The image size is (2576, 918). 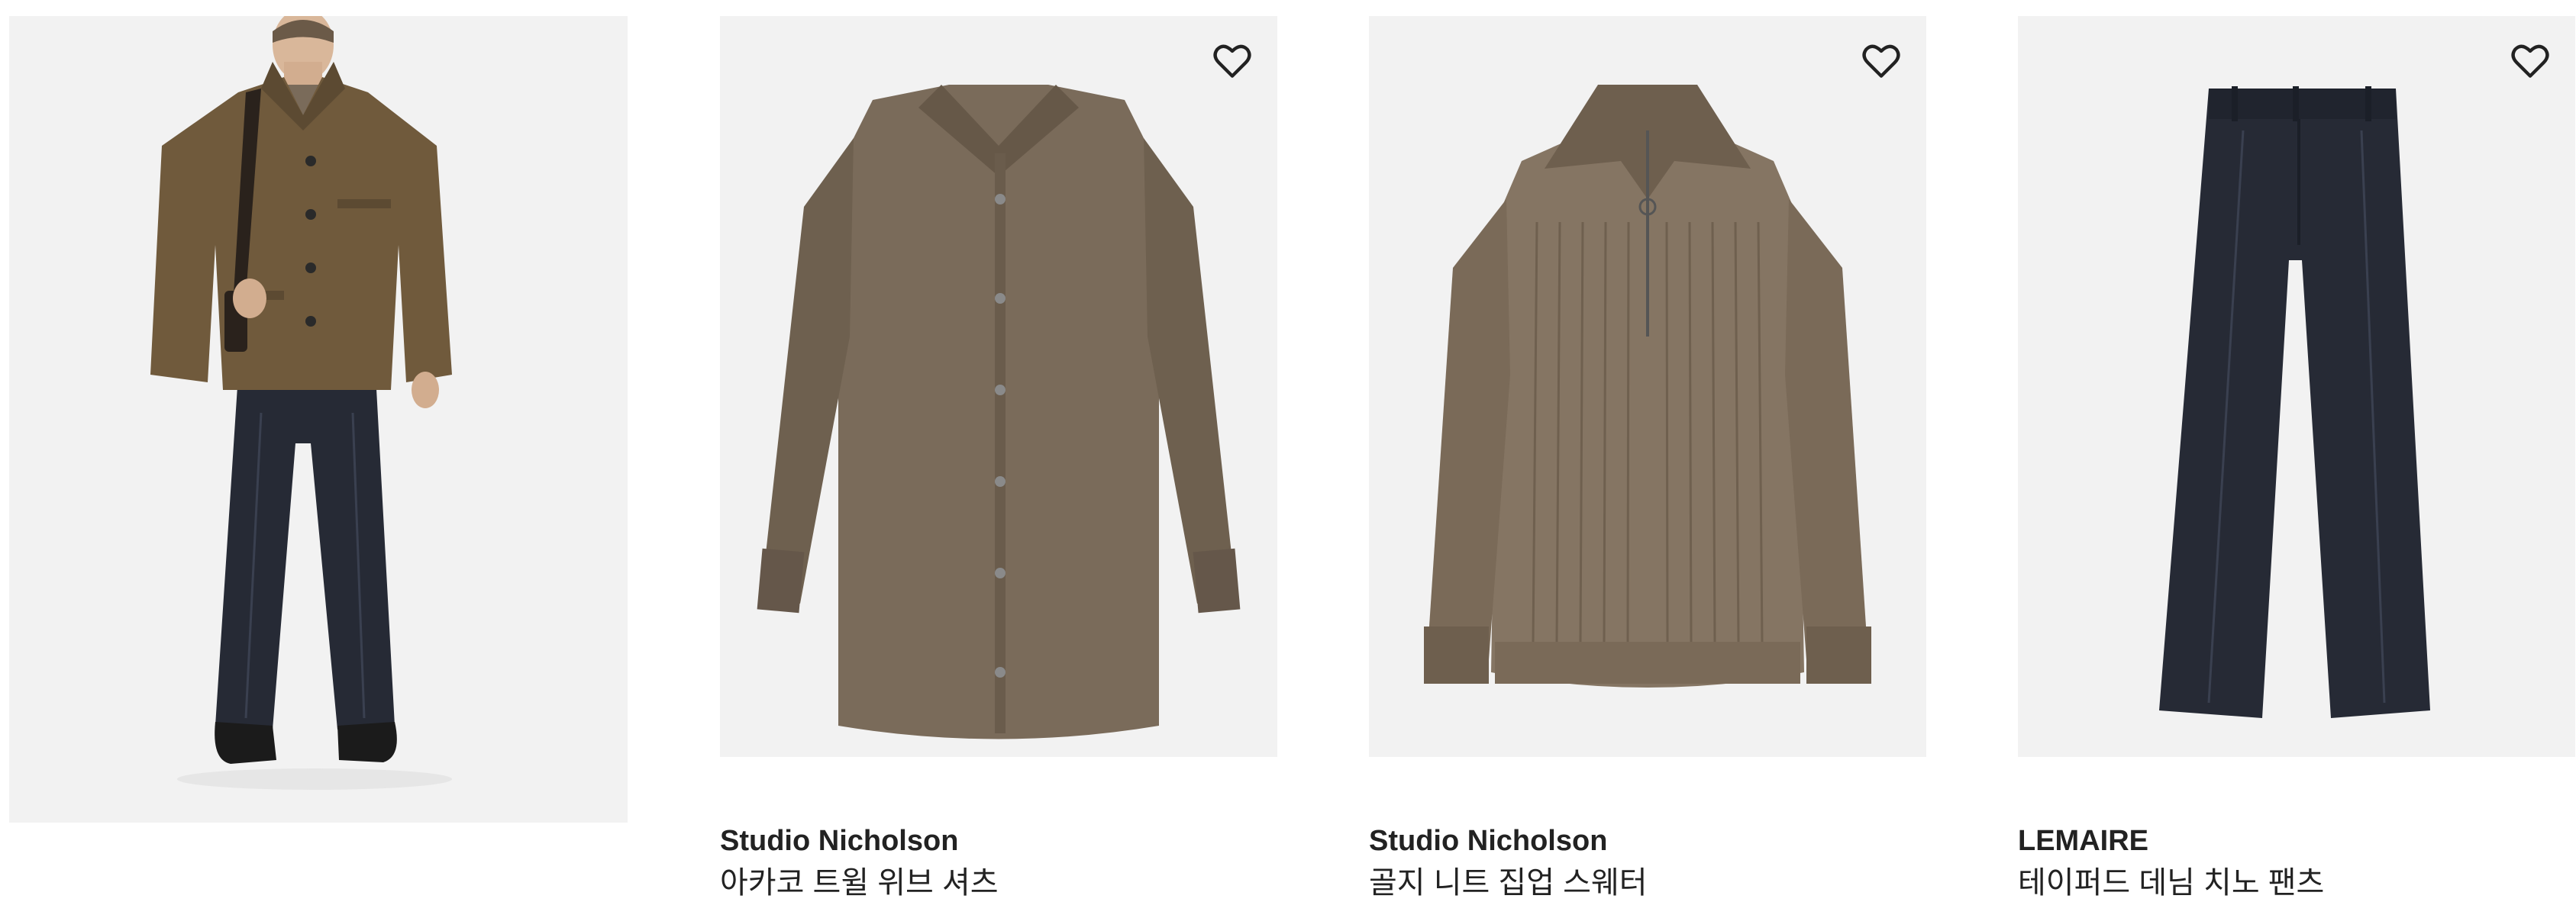 What do you see at coordinates (2296, 841) in the screenshot?
I see `product-brand: LEMAIRE` at bounding box center [2296, 841].